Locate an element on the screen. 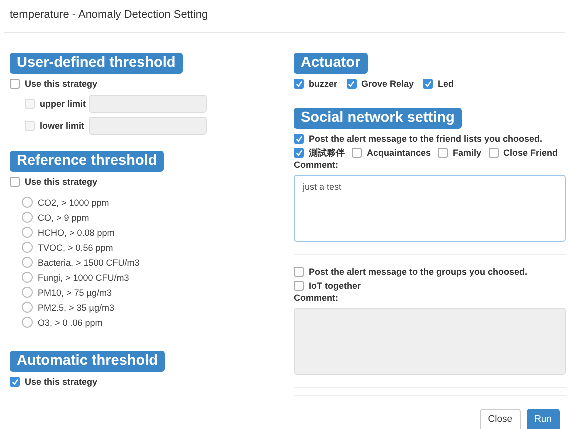  radio-label: HCHO, > 0.08 ppm is located at coordinates (76, 233).